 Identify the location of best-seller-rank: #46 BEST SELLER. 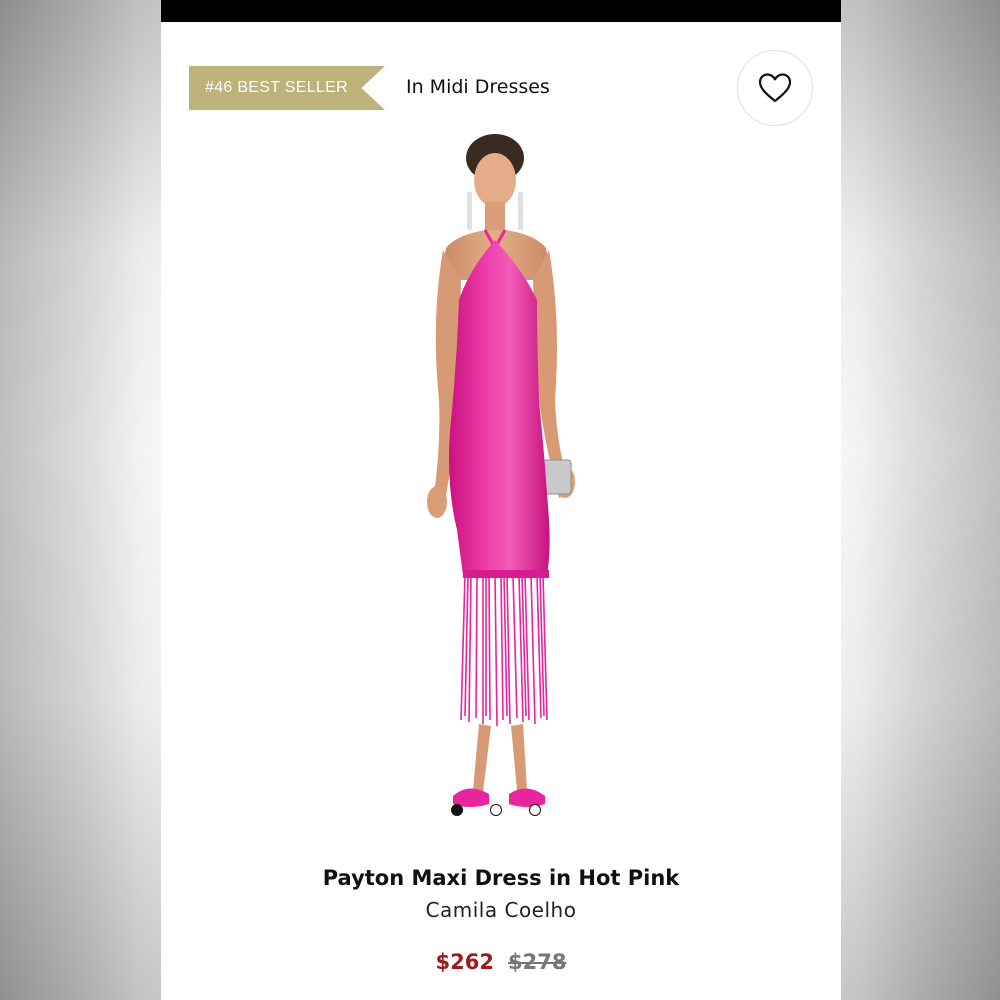
(276, 87).